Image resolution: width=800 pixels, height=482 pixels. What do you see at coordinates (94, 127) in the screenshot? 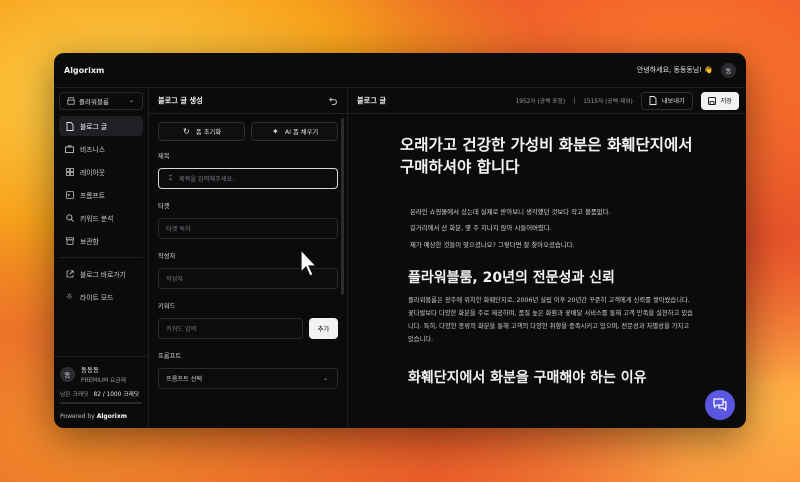
I see `sidebar-item-label: 블로그 글` at bounding box center [94, 127].